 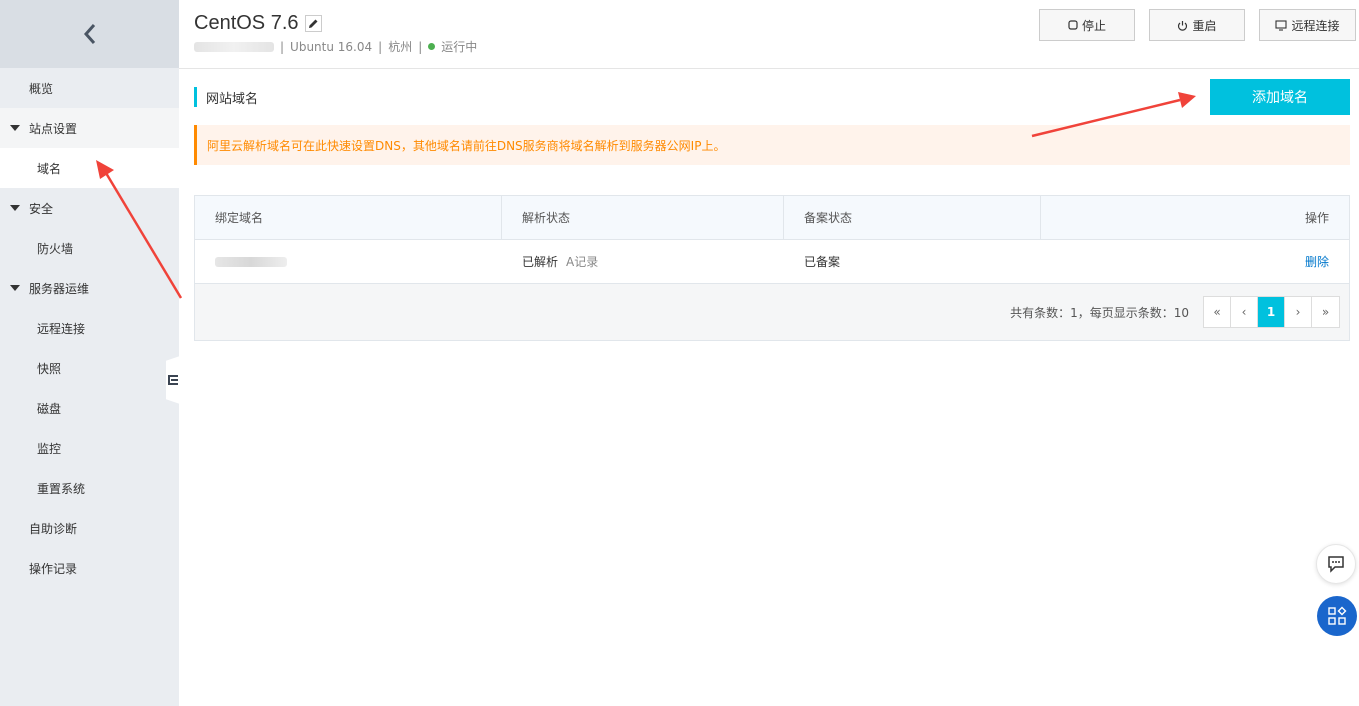 I want to click on sidebar-item-label: 安全, so click(x=41, y=208).